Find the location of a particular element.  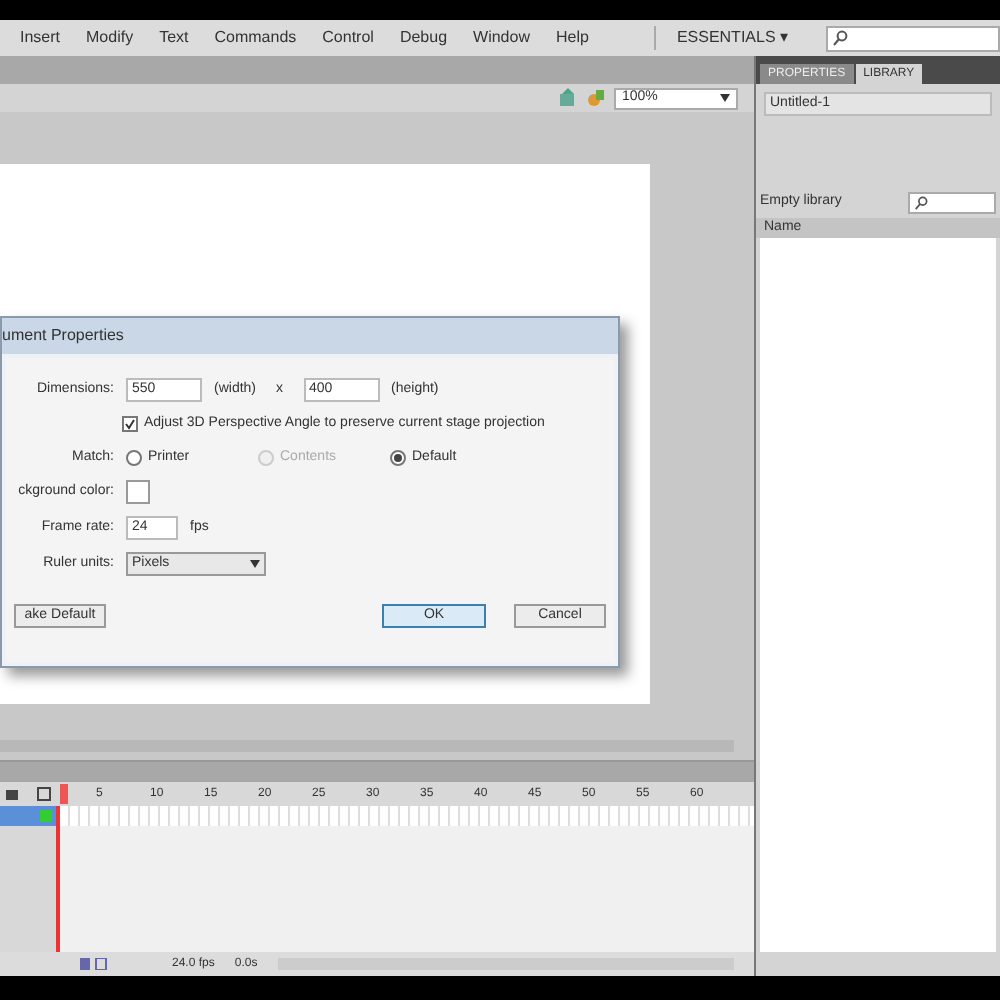

menu-item: Insert is located at coordinates (40, 38).